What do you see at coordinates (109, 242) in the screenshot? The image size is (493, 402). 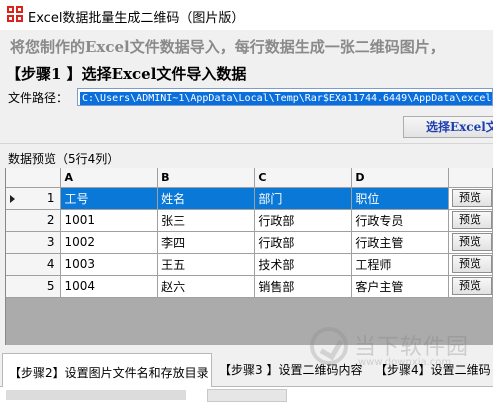 I see `table-cell: 1002` at bounding box center [109, 242].